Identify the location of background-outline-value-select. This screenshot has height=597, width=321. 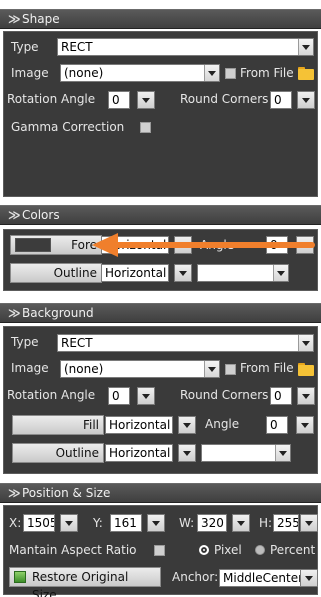
(246, 453).